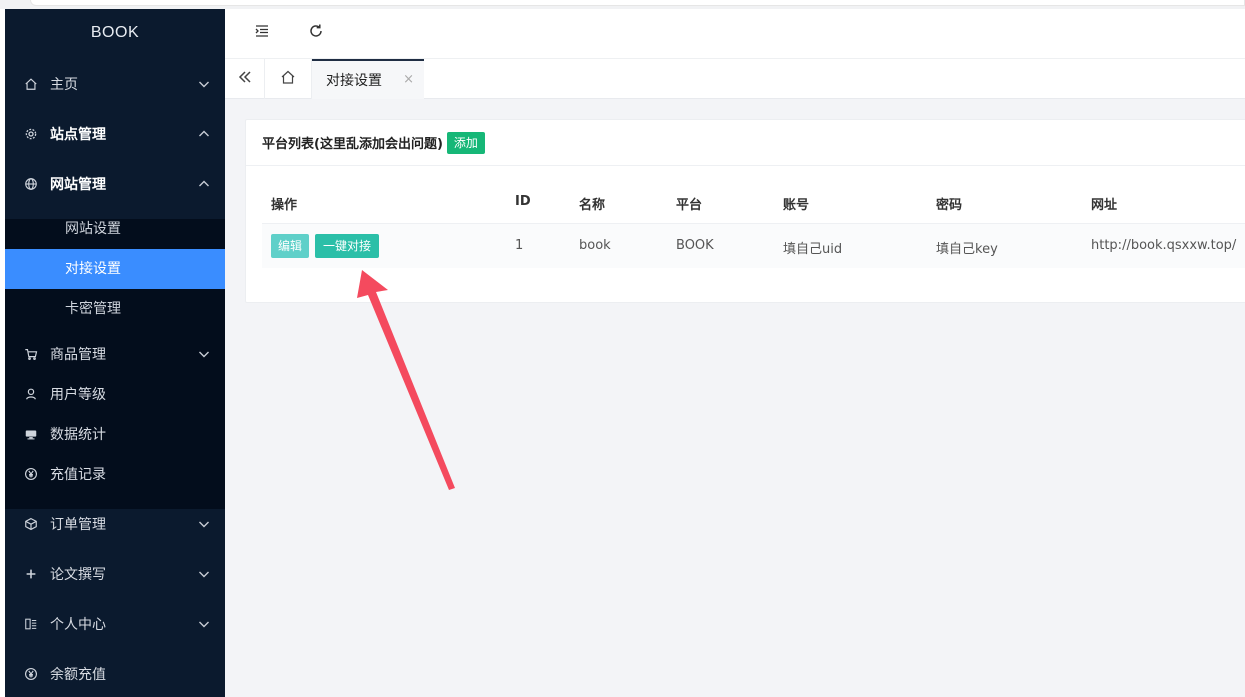  I want to click on edit-button: 编辑, so click(290, 246).